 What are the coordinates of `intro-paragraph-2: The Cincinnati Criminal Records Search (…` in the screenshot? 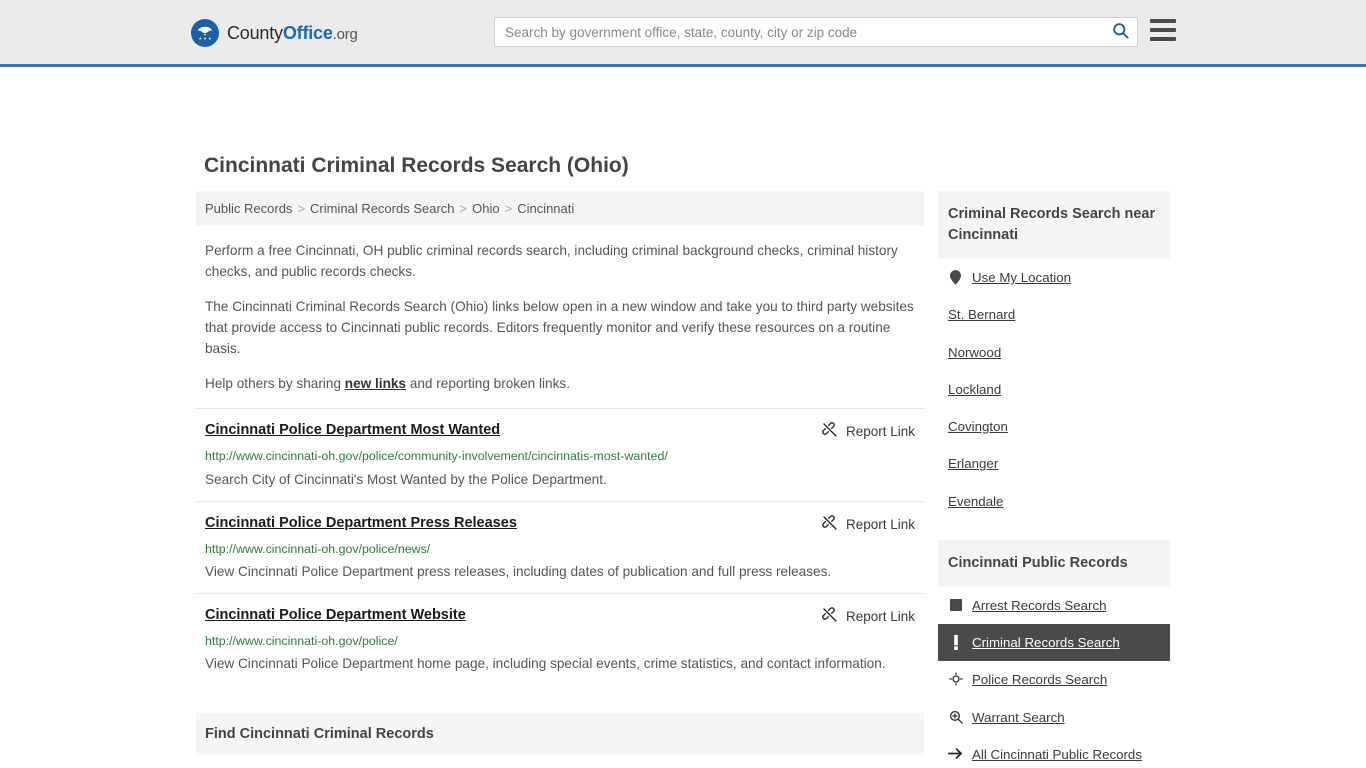 It's located at (559, 328).